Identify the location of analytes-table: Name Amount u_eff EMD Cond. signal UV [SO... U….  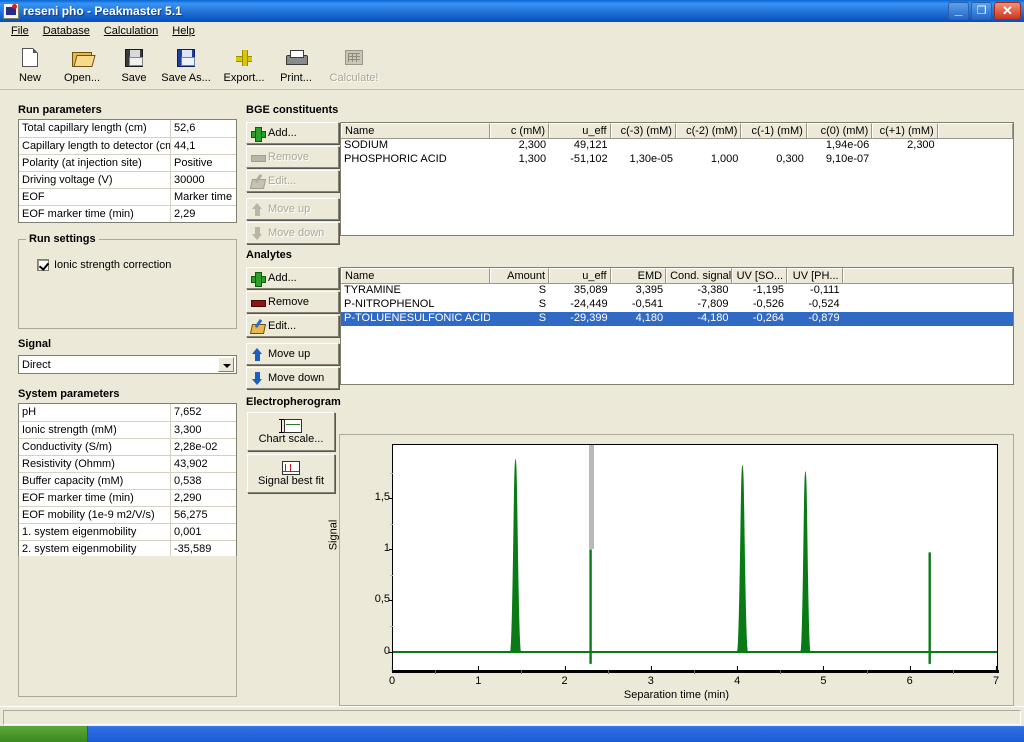
(677, 326).